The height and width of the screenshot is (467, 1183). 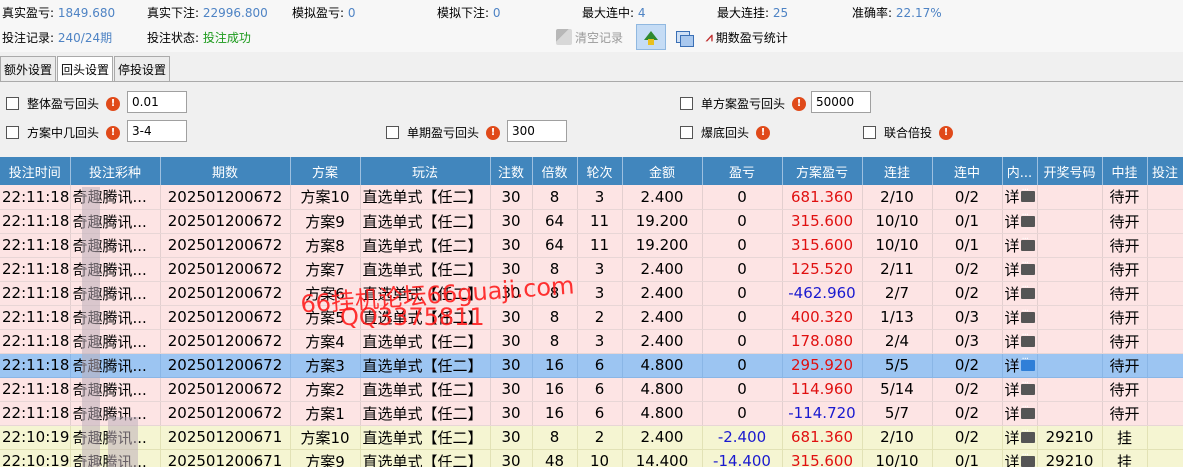 I want to click on burst-return-checkbox, so click(x=686, y=132).